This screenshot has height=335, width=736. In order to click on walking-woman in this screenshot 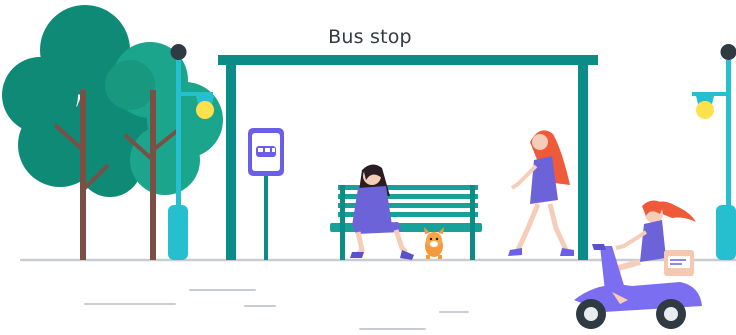, I will do `click(541, 193)`.